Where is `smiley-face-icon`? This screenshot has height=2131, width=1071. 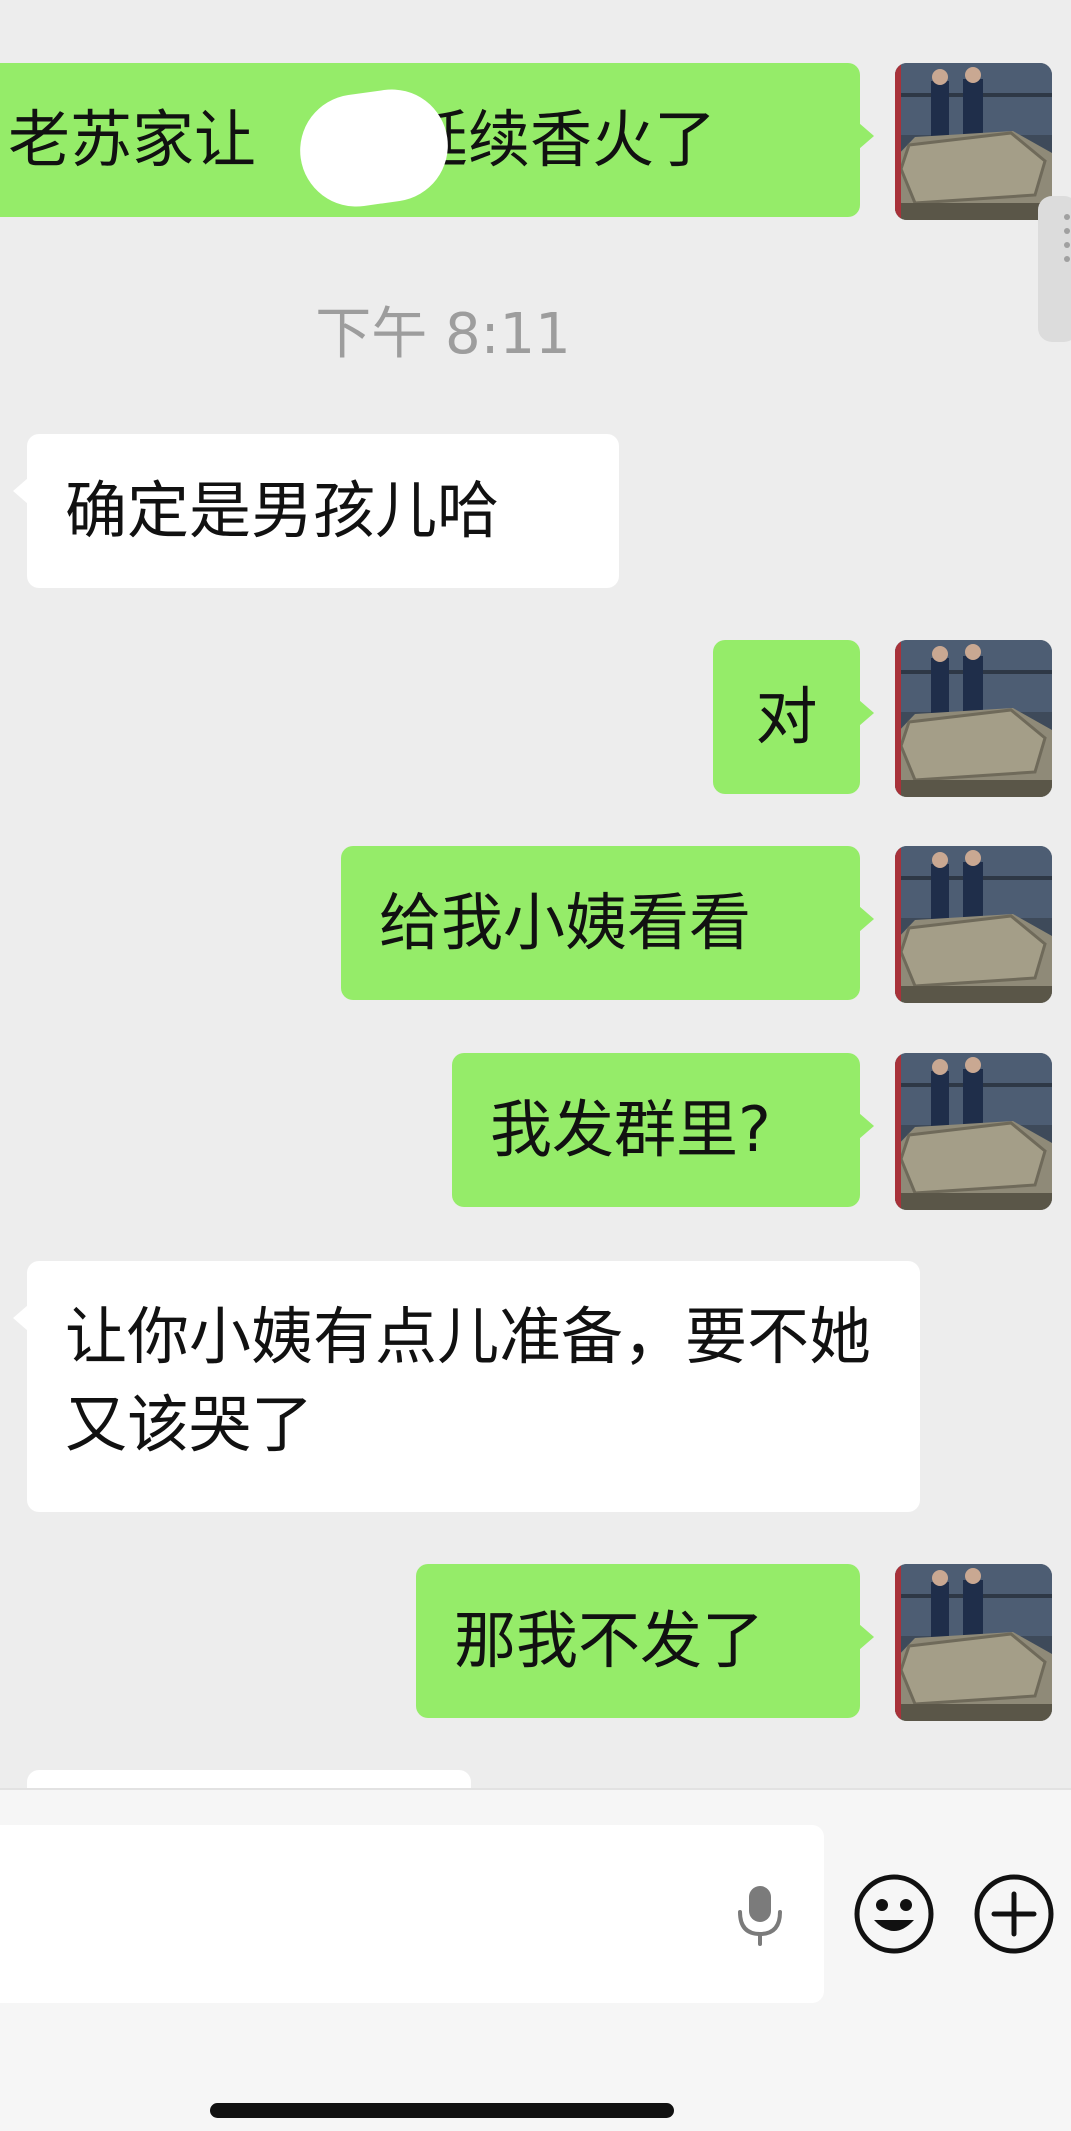 smiley-face-icon is located at coordinates (894, 1914).